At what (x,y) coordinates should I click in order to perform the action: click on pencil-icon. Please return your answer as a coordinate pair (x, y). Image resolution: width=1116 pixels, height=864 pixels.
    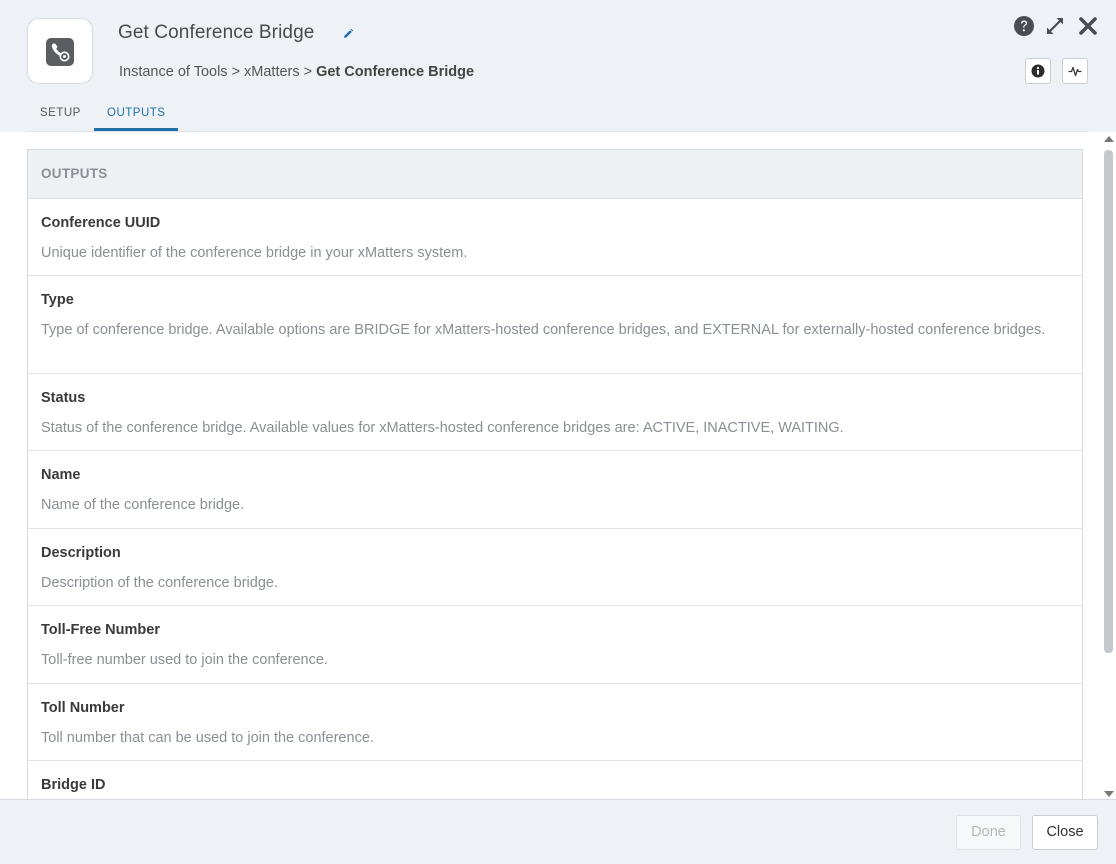
    Looking at the image, I should click on (348, 34).